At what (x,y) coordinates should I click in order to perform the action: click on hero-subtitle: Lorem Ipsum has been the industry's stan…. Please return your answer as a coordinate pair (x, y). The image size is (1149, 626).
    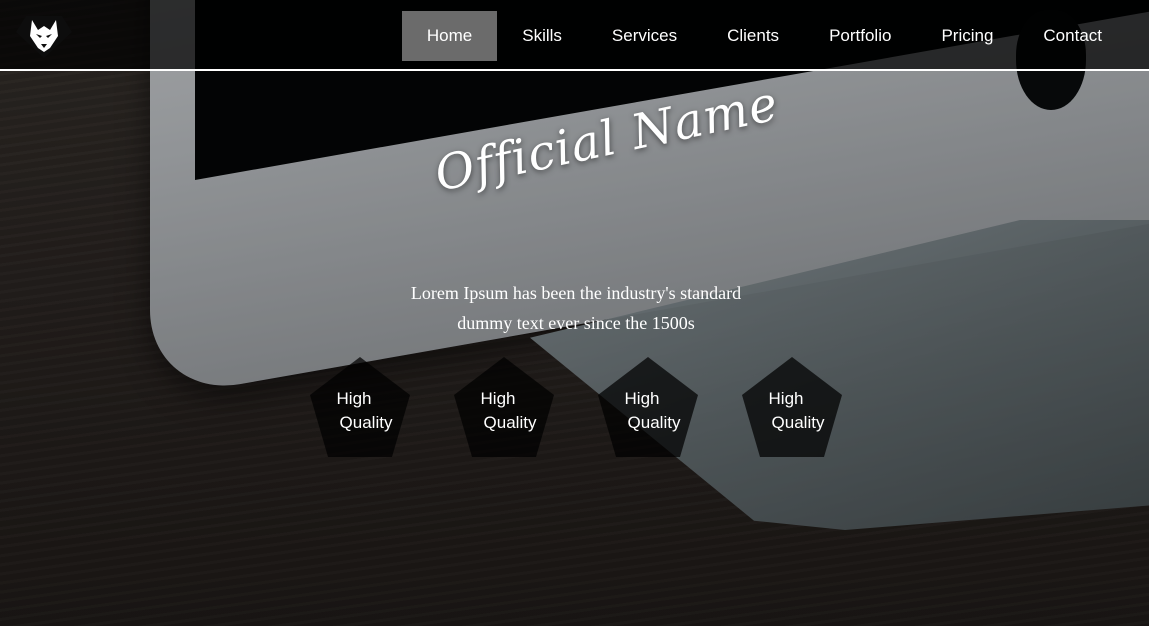
    Looking at the image, I should click on (576, 308).